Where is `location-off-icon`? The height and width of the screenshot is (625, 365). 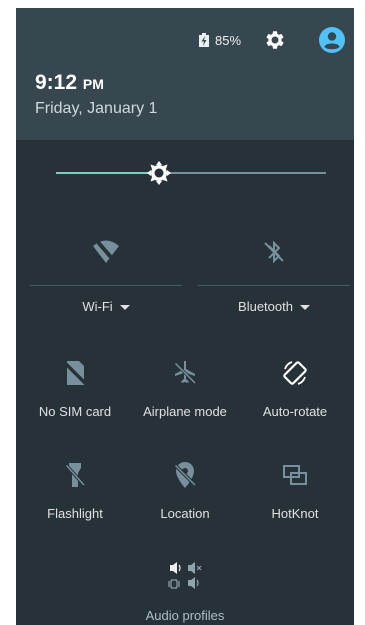 location-off-icon is located at coordinates (185, 475).